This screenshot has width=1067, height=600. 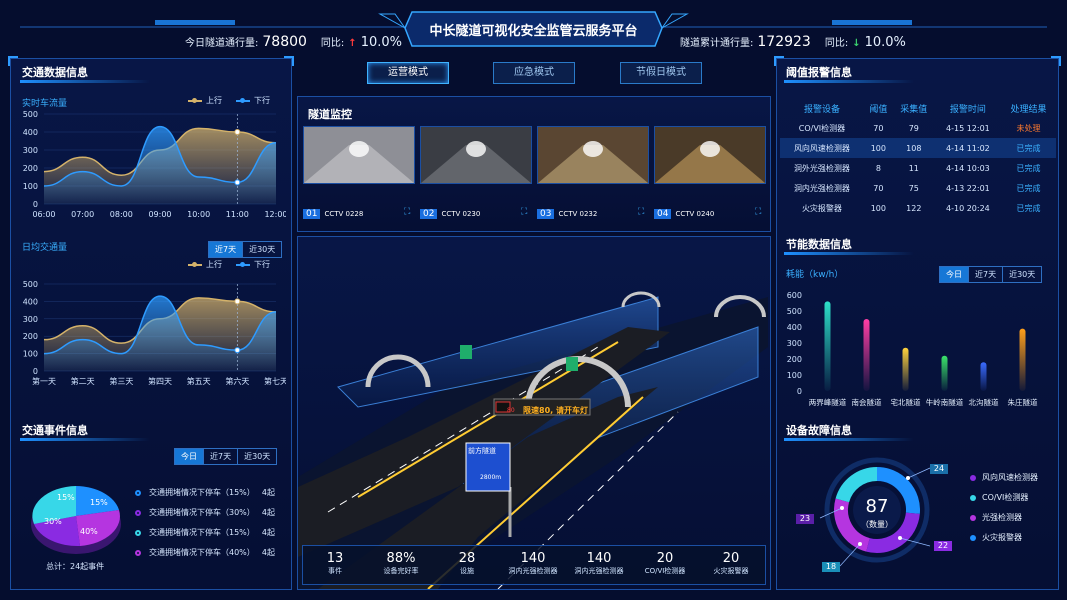 What do you see at coordinates (30, 336) in the screenshot?
I see `y-tick-label: 200` at bounding box center [30, 336].